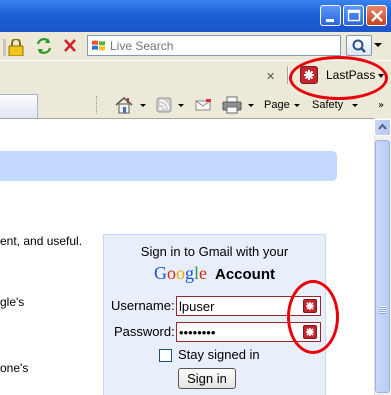 This screenshot has width=391, height=395. Describe the element at coordinates (124, 105) in the screenshot. I see `home-icon` at that location.